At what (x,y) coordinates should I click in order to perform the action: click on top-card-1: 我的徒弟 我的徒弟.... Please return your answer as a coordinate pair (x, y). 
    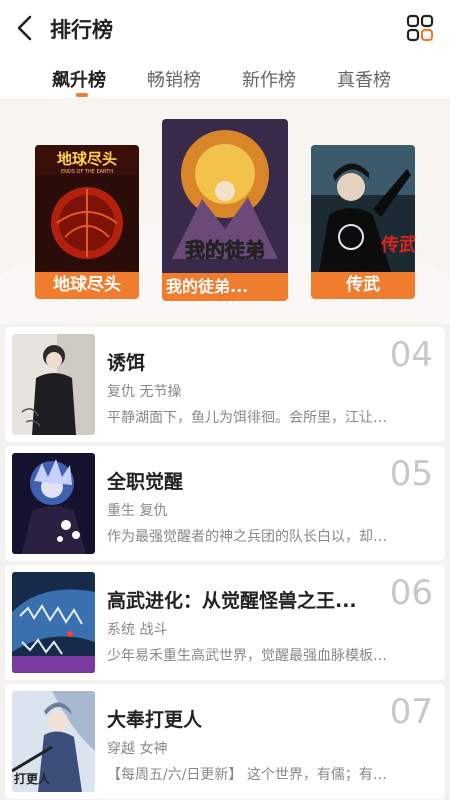
    Looking at the image, I should click on (225, 210).